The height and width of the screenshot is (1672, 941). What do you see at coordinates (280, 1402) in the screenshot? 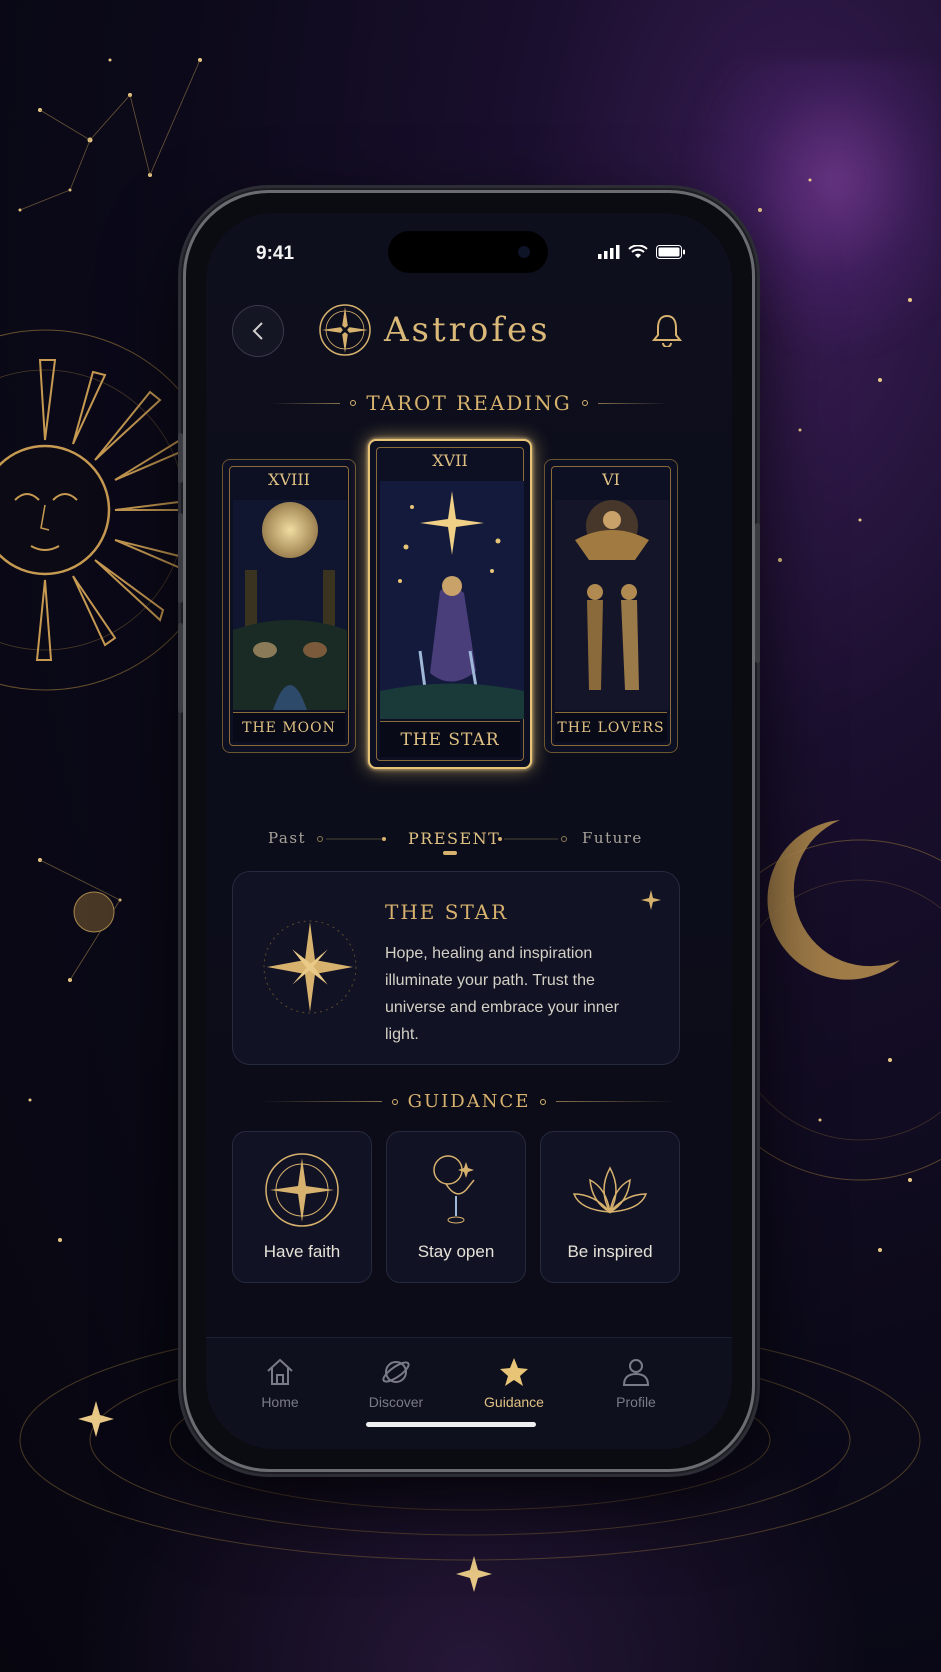
I see `tab-label: Home` at bounding box center [280, 1402].